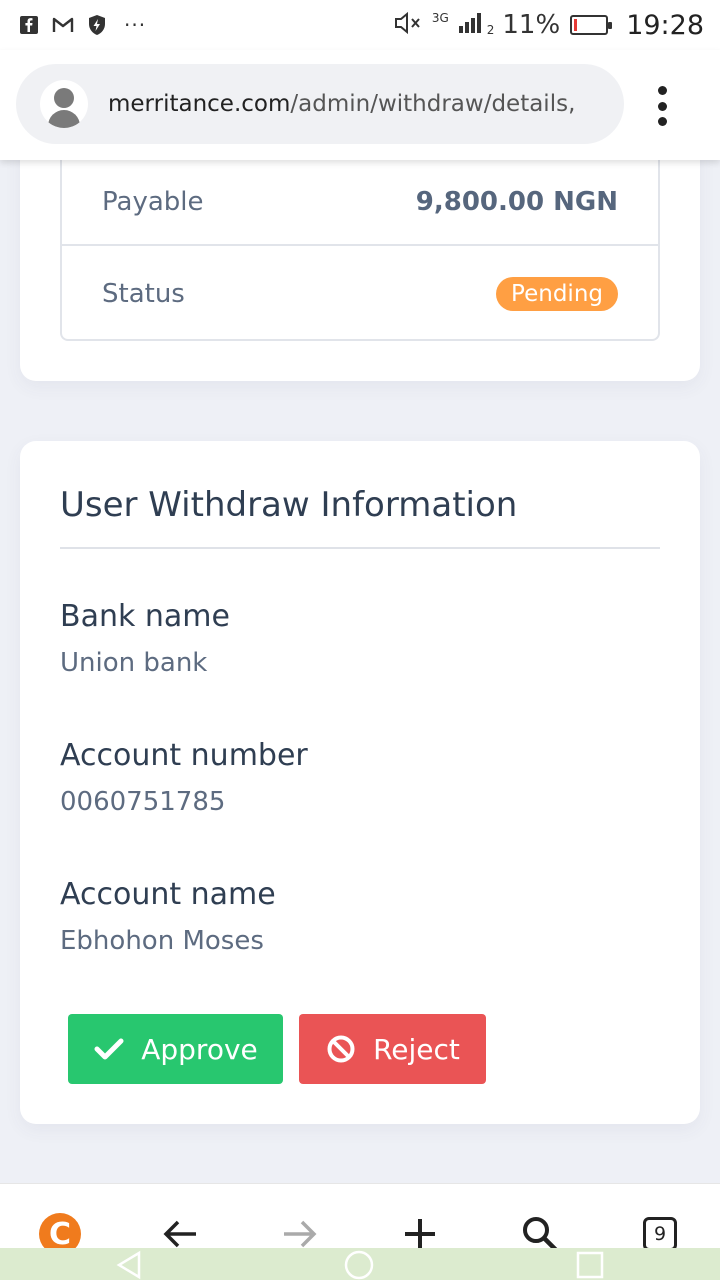  What do you see at coordinates (153, 202) in the screenshot?
I see `payable-label: Payable` at bounding box center [153, 202].